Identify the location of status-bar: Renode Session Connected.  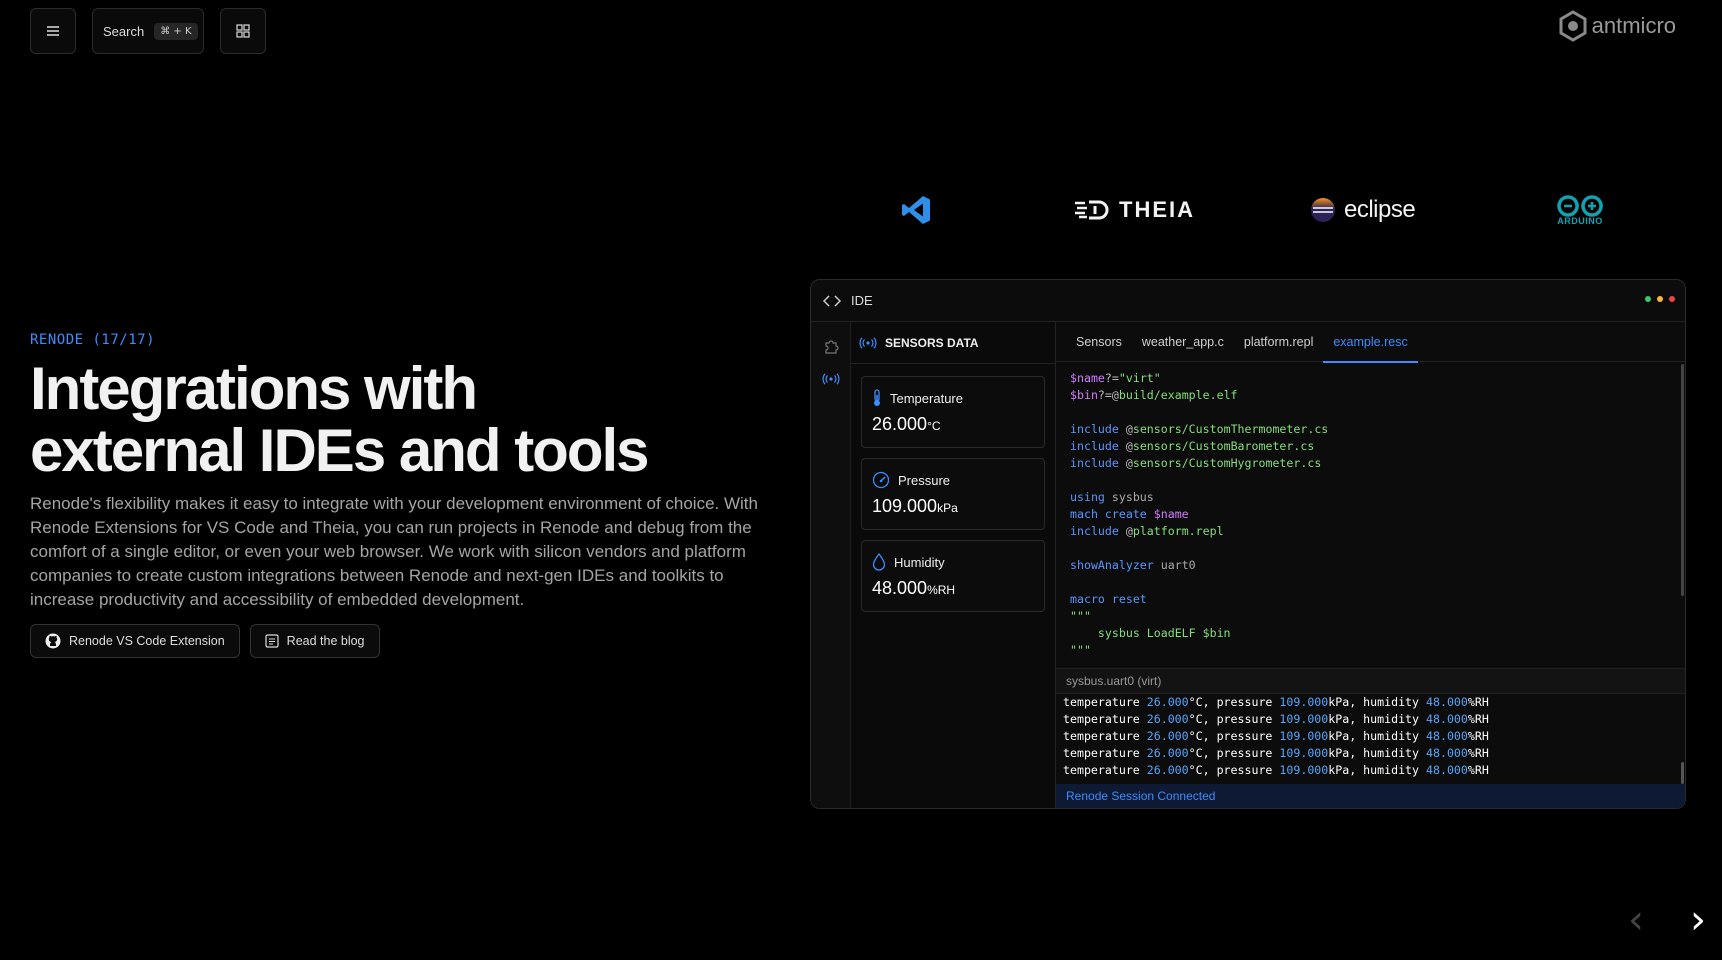
(1370, 796).